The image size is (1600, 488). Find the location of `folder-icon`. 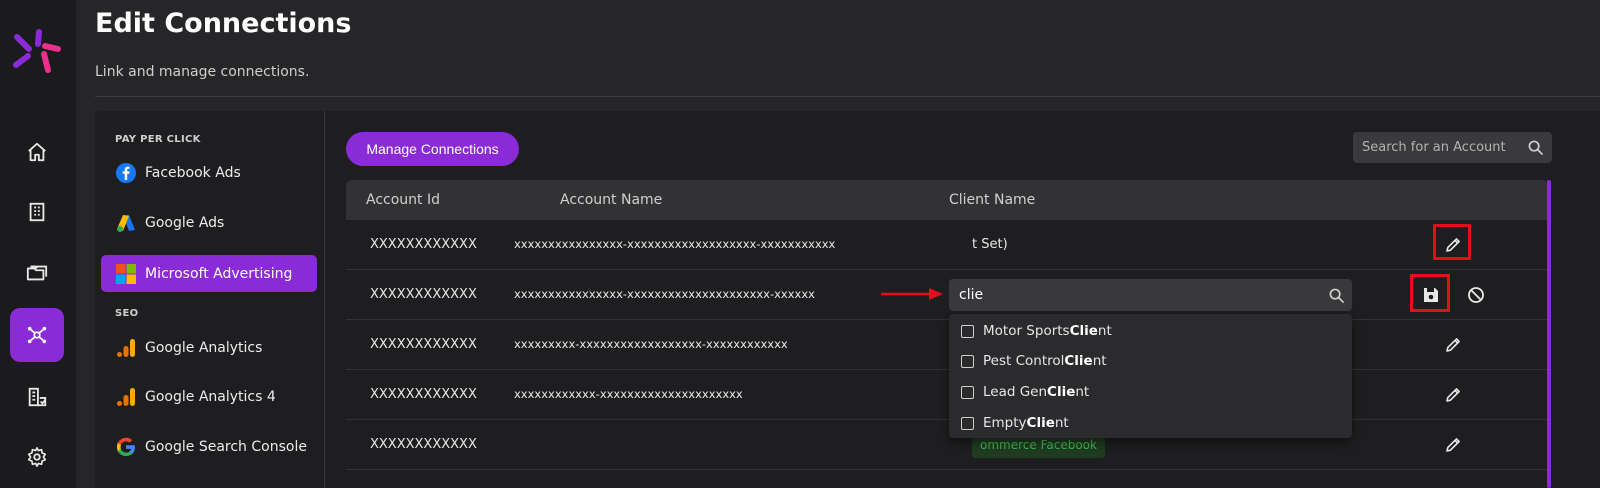

folder-icon is located at coordinates (37, 273).